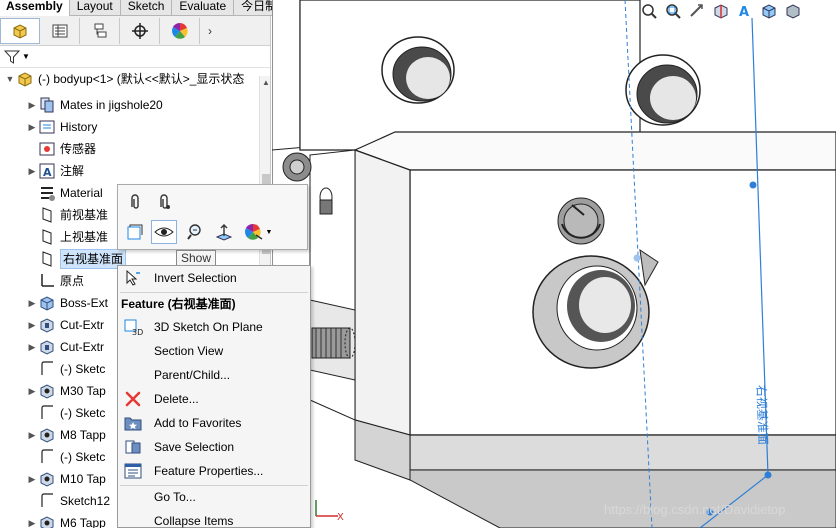 The width and height of the screenshot is (836, 528). I want to click on feature-tree-icon, so click(20, 31).